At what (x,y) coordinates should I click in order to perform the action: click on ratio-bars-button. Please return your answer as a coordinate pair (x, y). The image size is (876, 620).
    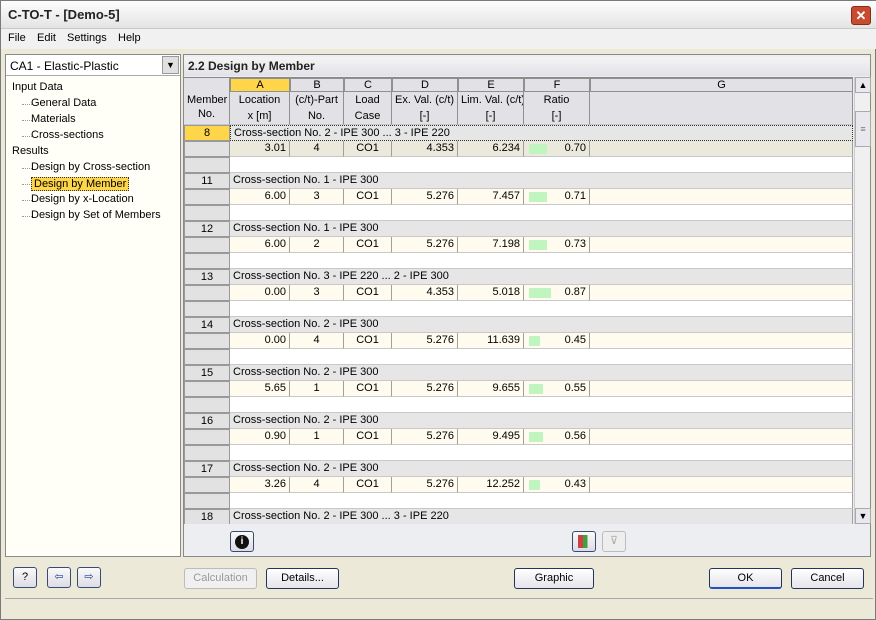
    Looking at the image, I should click on (584, 541).